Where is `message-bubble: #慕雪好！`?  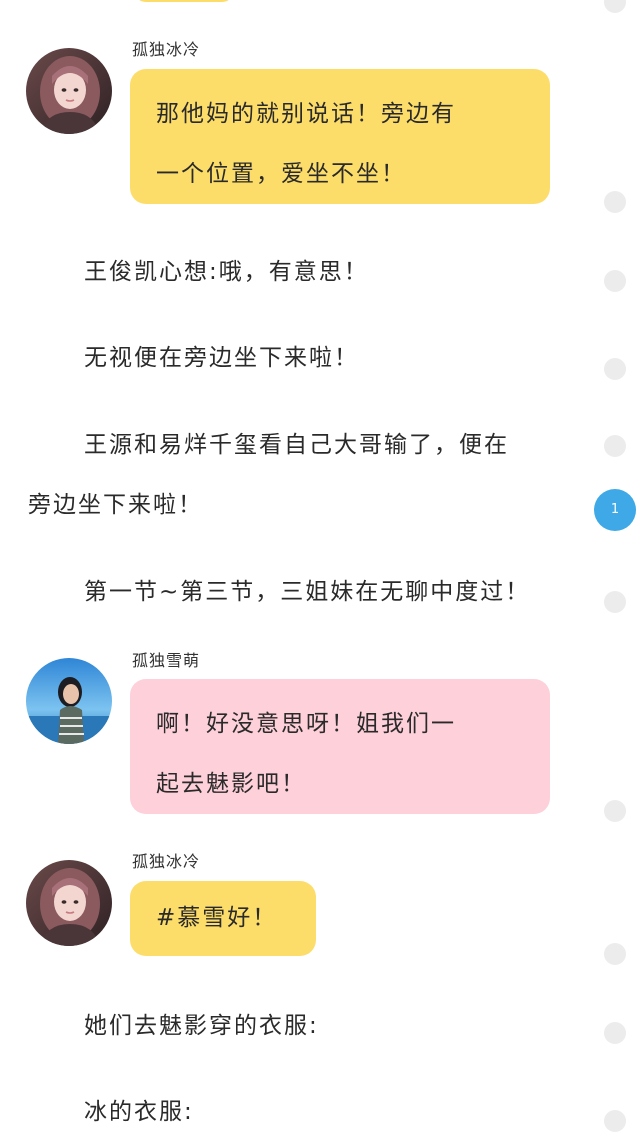 message-bubble: #慕雪好！ is located at coordinates (223, 918).